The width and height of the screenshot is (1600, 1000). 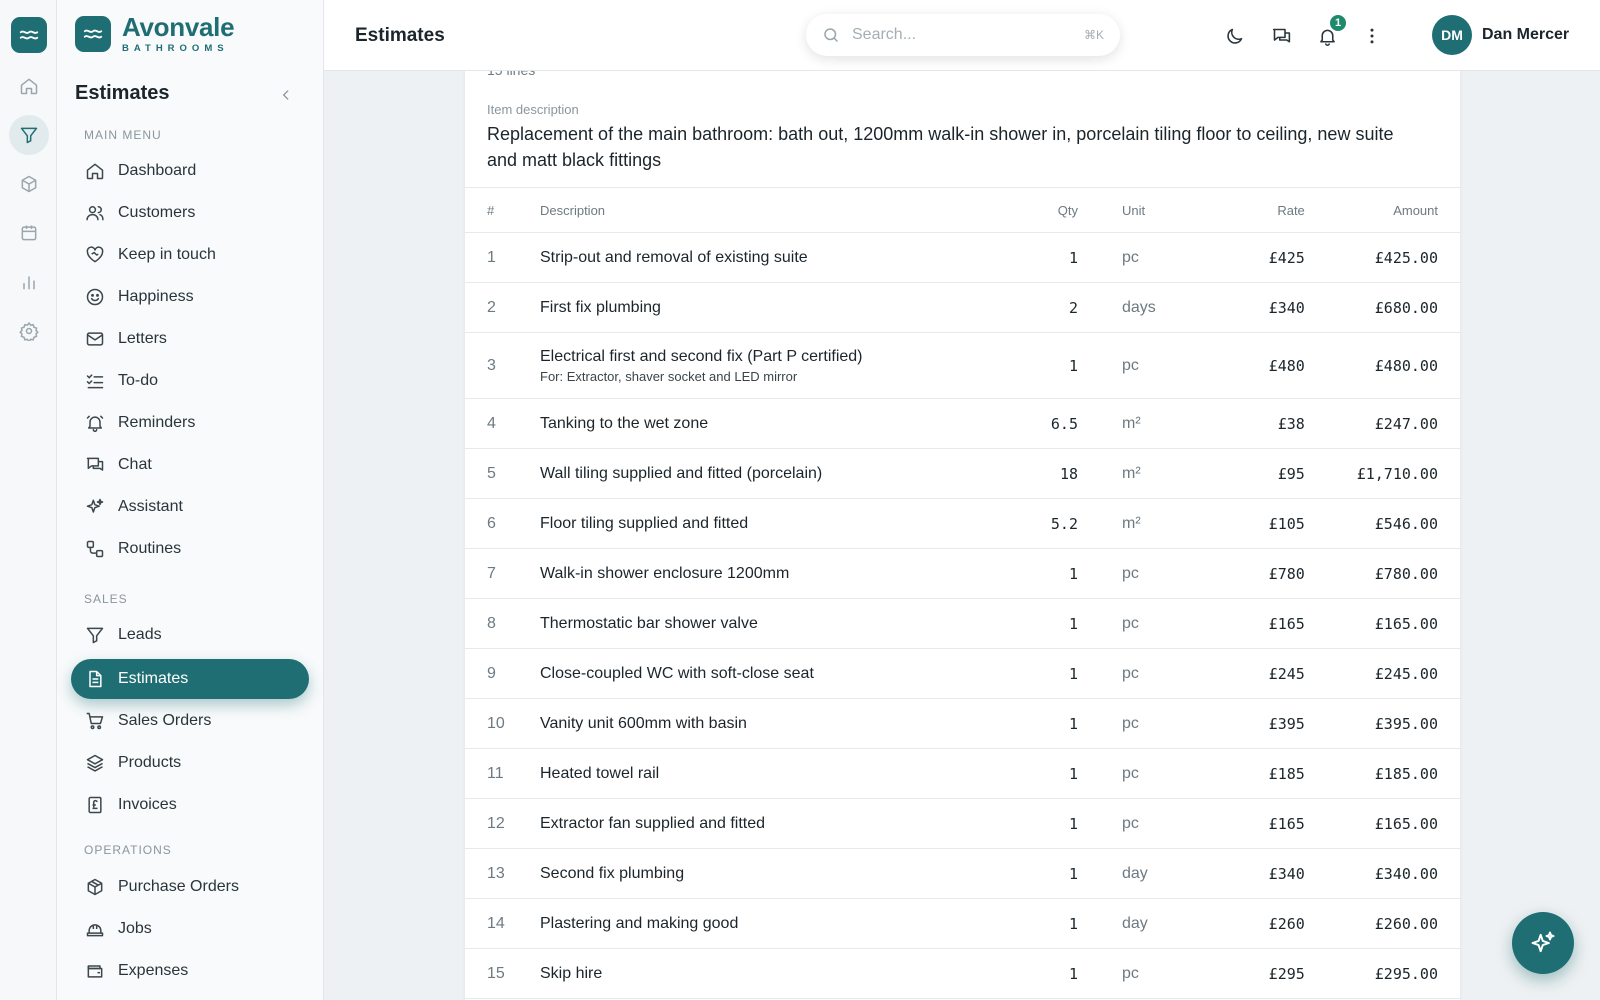 I want to click on table-row: 2 First fix plumbing 2 days £340 £680.00, so click(x=962, y=307).